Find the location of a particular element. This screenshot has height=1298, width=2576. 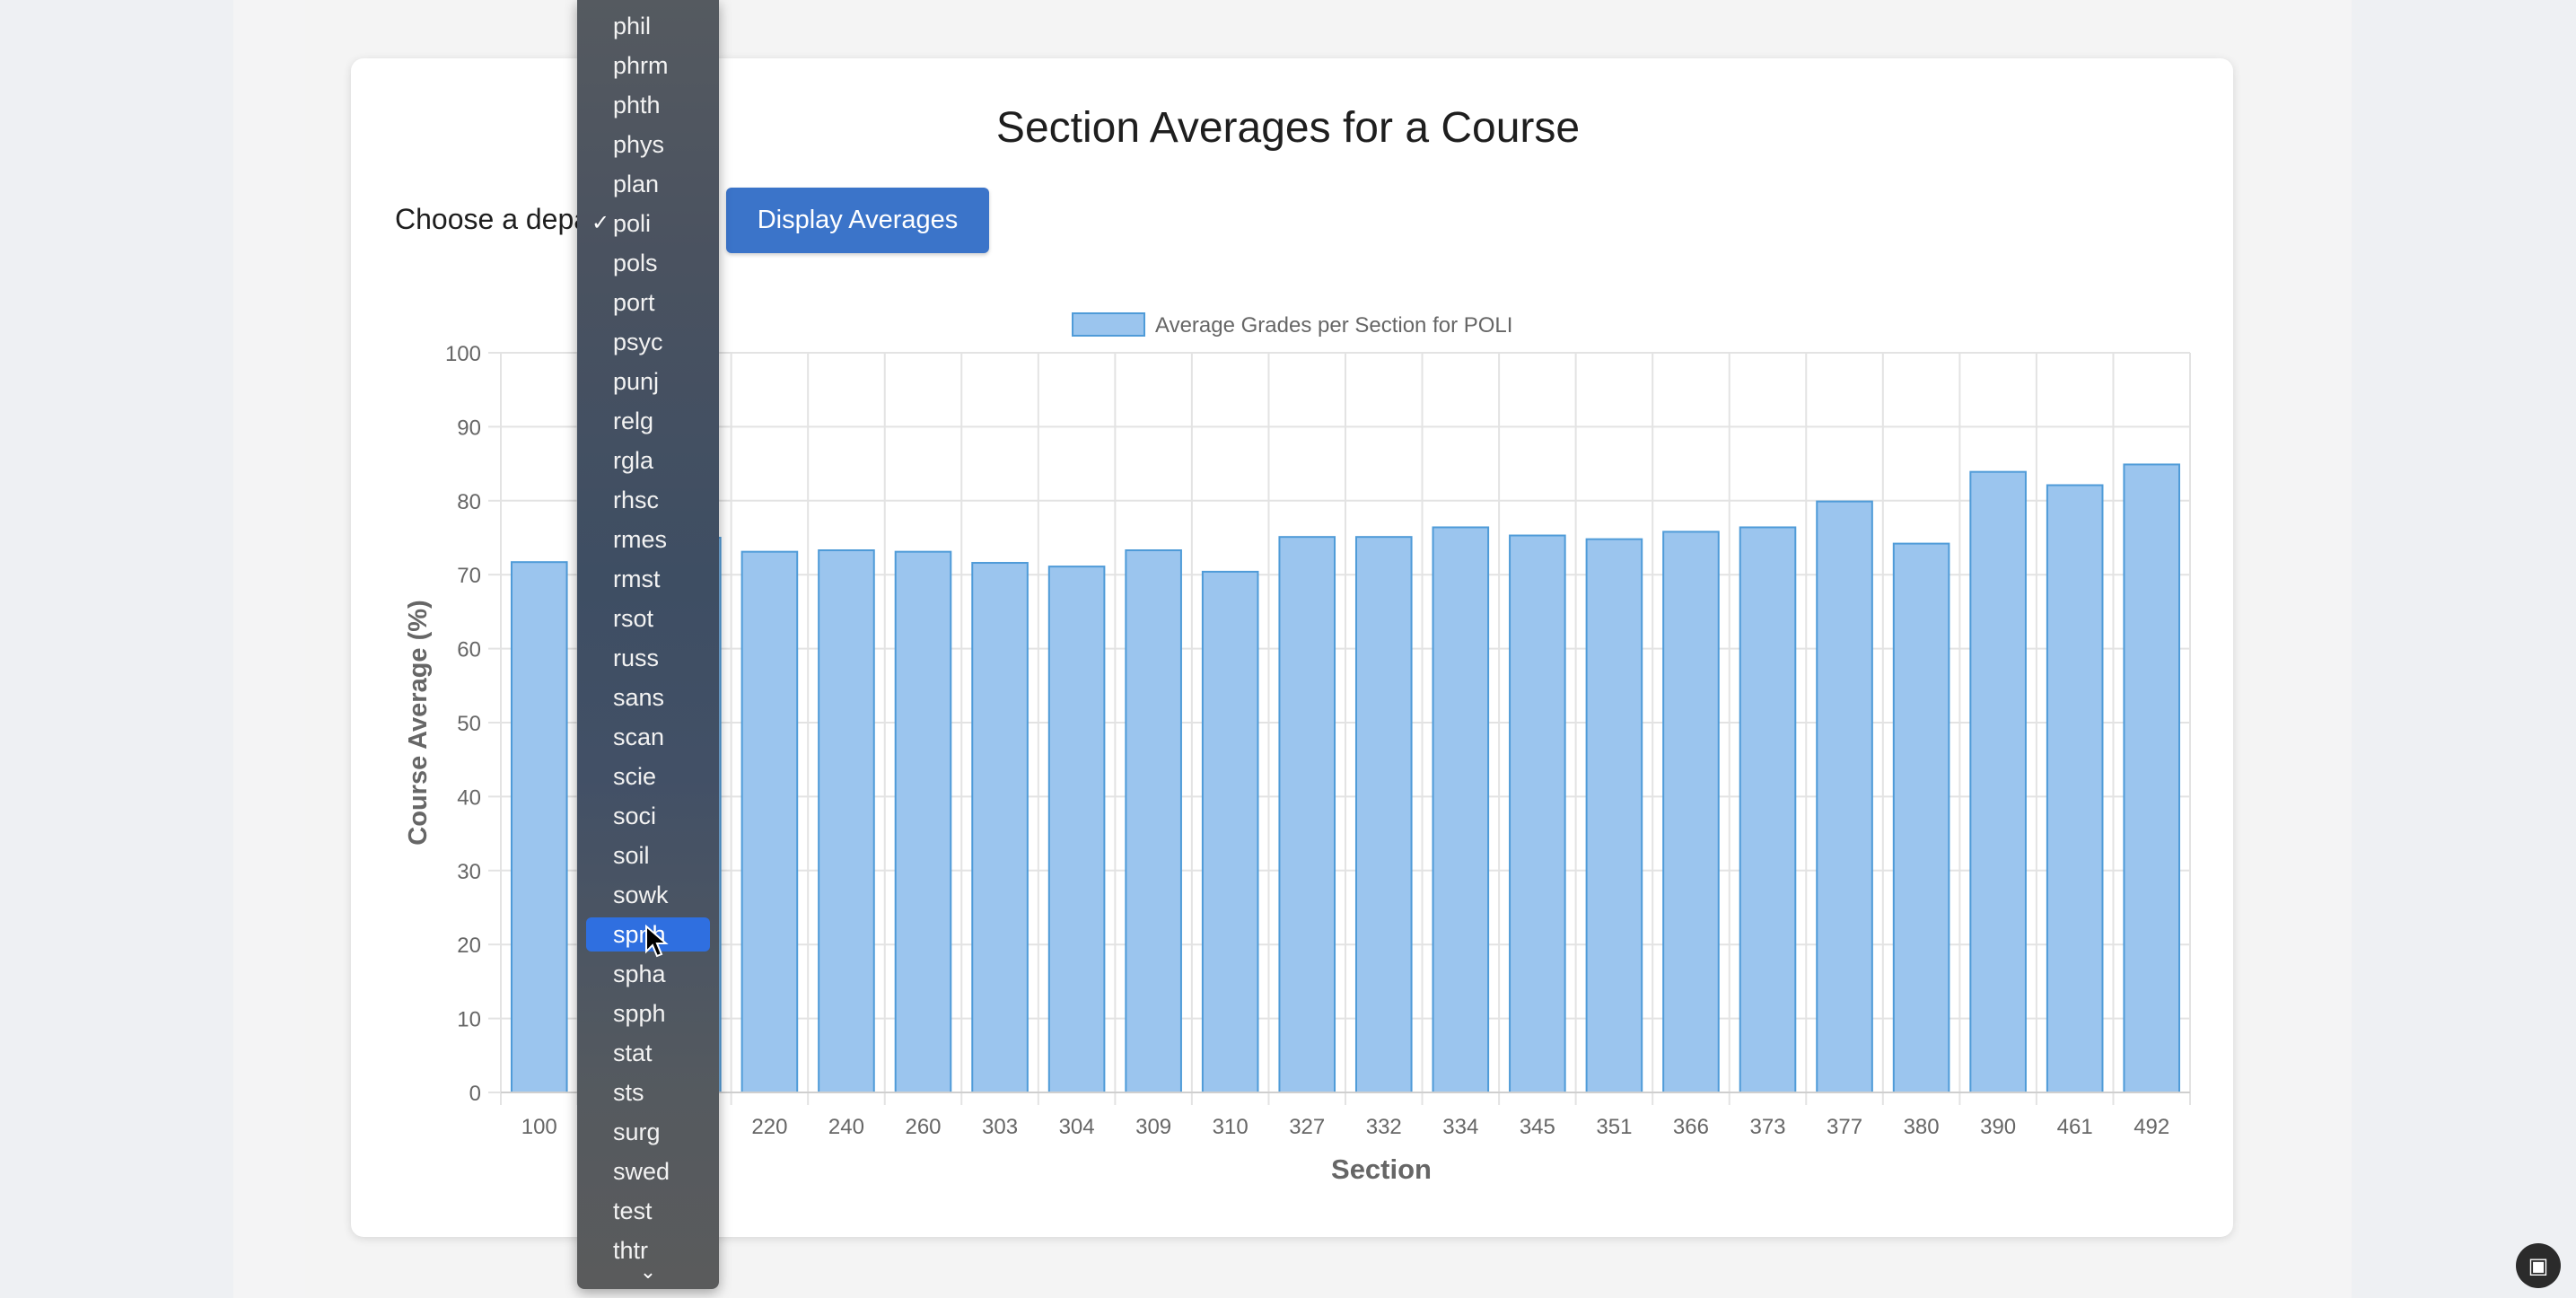

dropdown-option-label: sts is located at coordinates (628, 1092).